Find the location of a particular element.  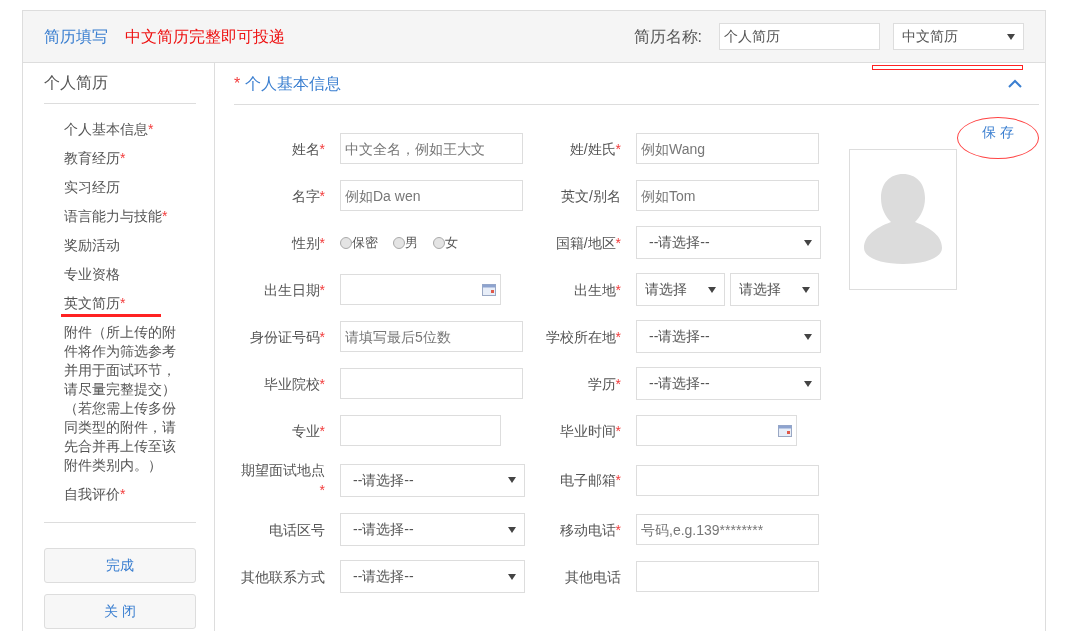

notice-text: 中文简历完整即可投递 is located at coordinates (205, 36).